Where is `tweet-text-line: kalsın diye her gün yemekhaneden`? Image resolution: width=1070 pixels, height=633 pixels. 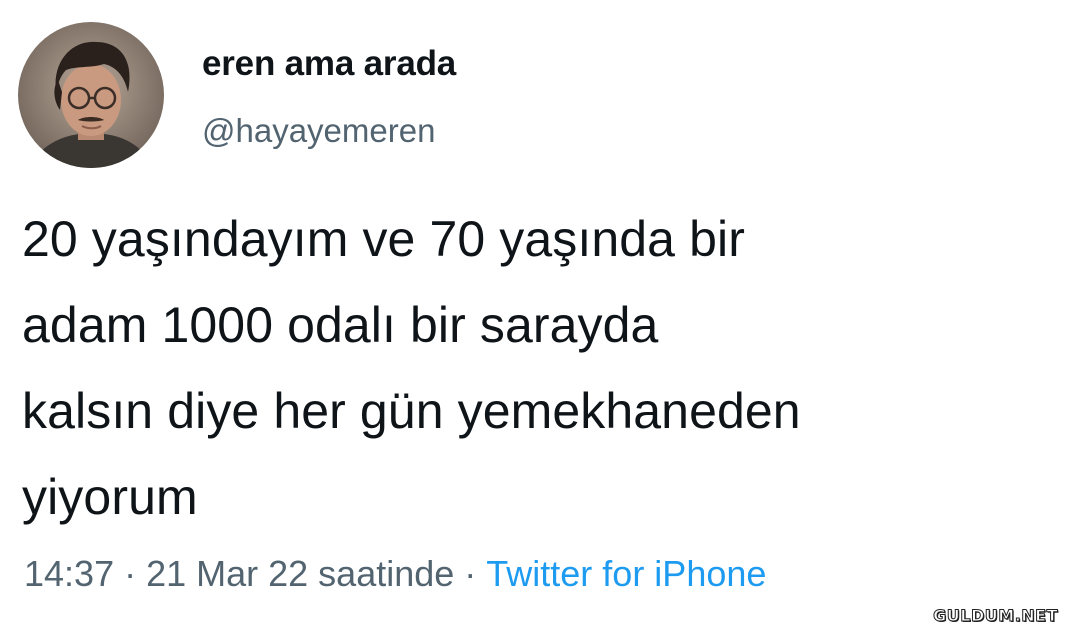 tweet-text-line: kalsın diye her gün yemekhaneden is located at coordinates (411, 411).